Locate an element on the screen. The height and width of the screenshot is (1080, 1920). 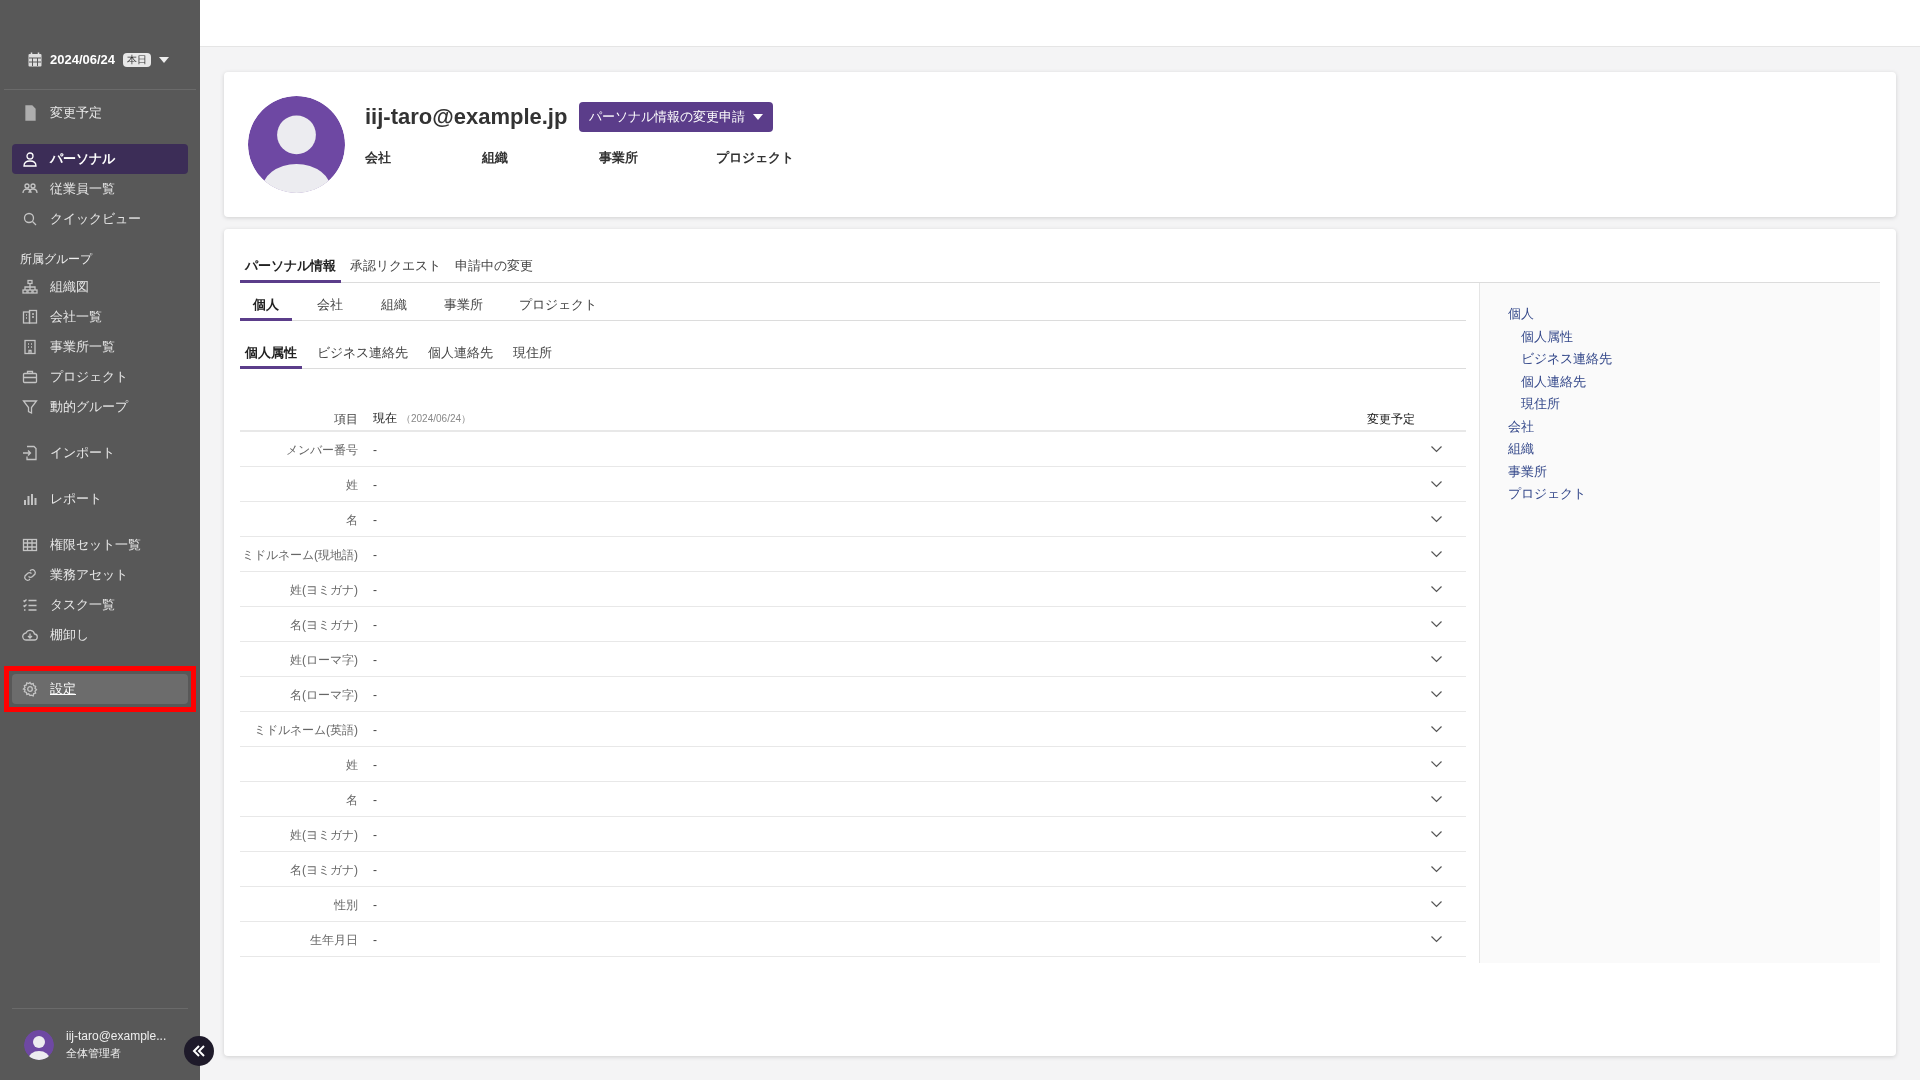
tab: ビジネス連絡先 is located at coordinates (362, 354).